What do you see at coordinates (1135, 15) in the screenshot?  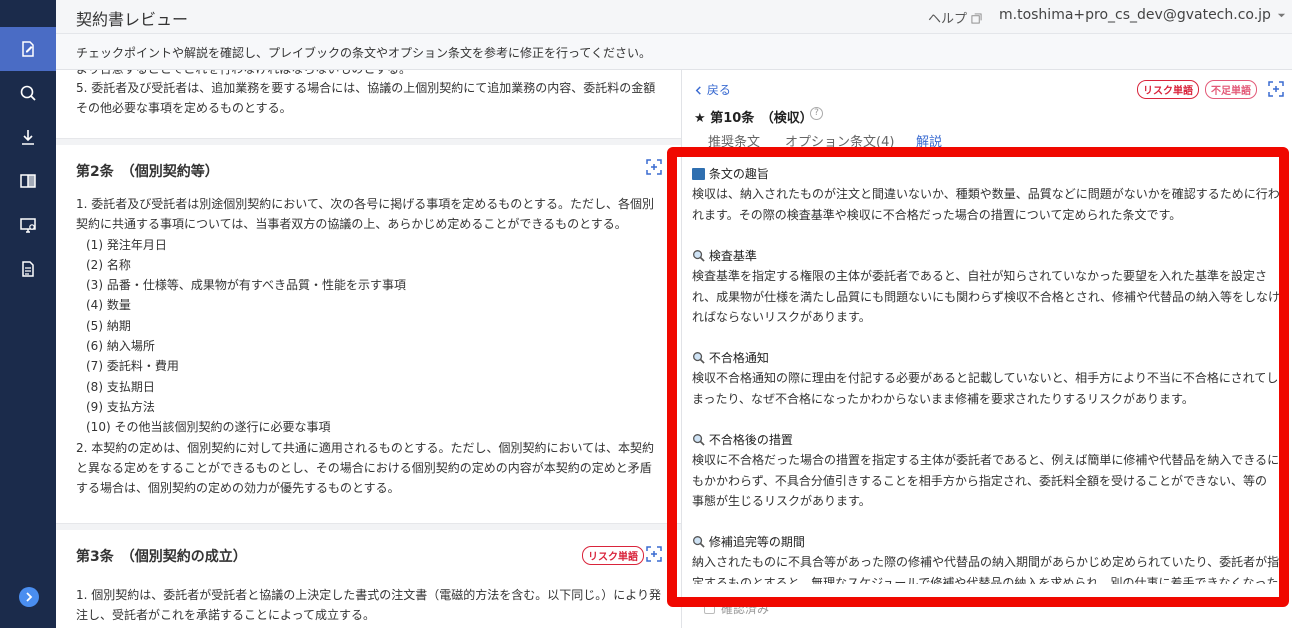 I see `user-email: m.toshima+pro_cs_dev@gvatech.co.jp` at bounding box center [1135, 15].